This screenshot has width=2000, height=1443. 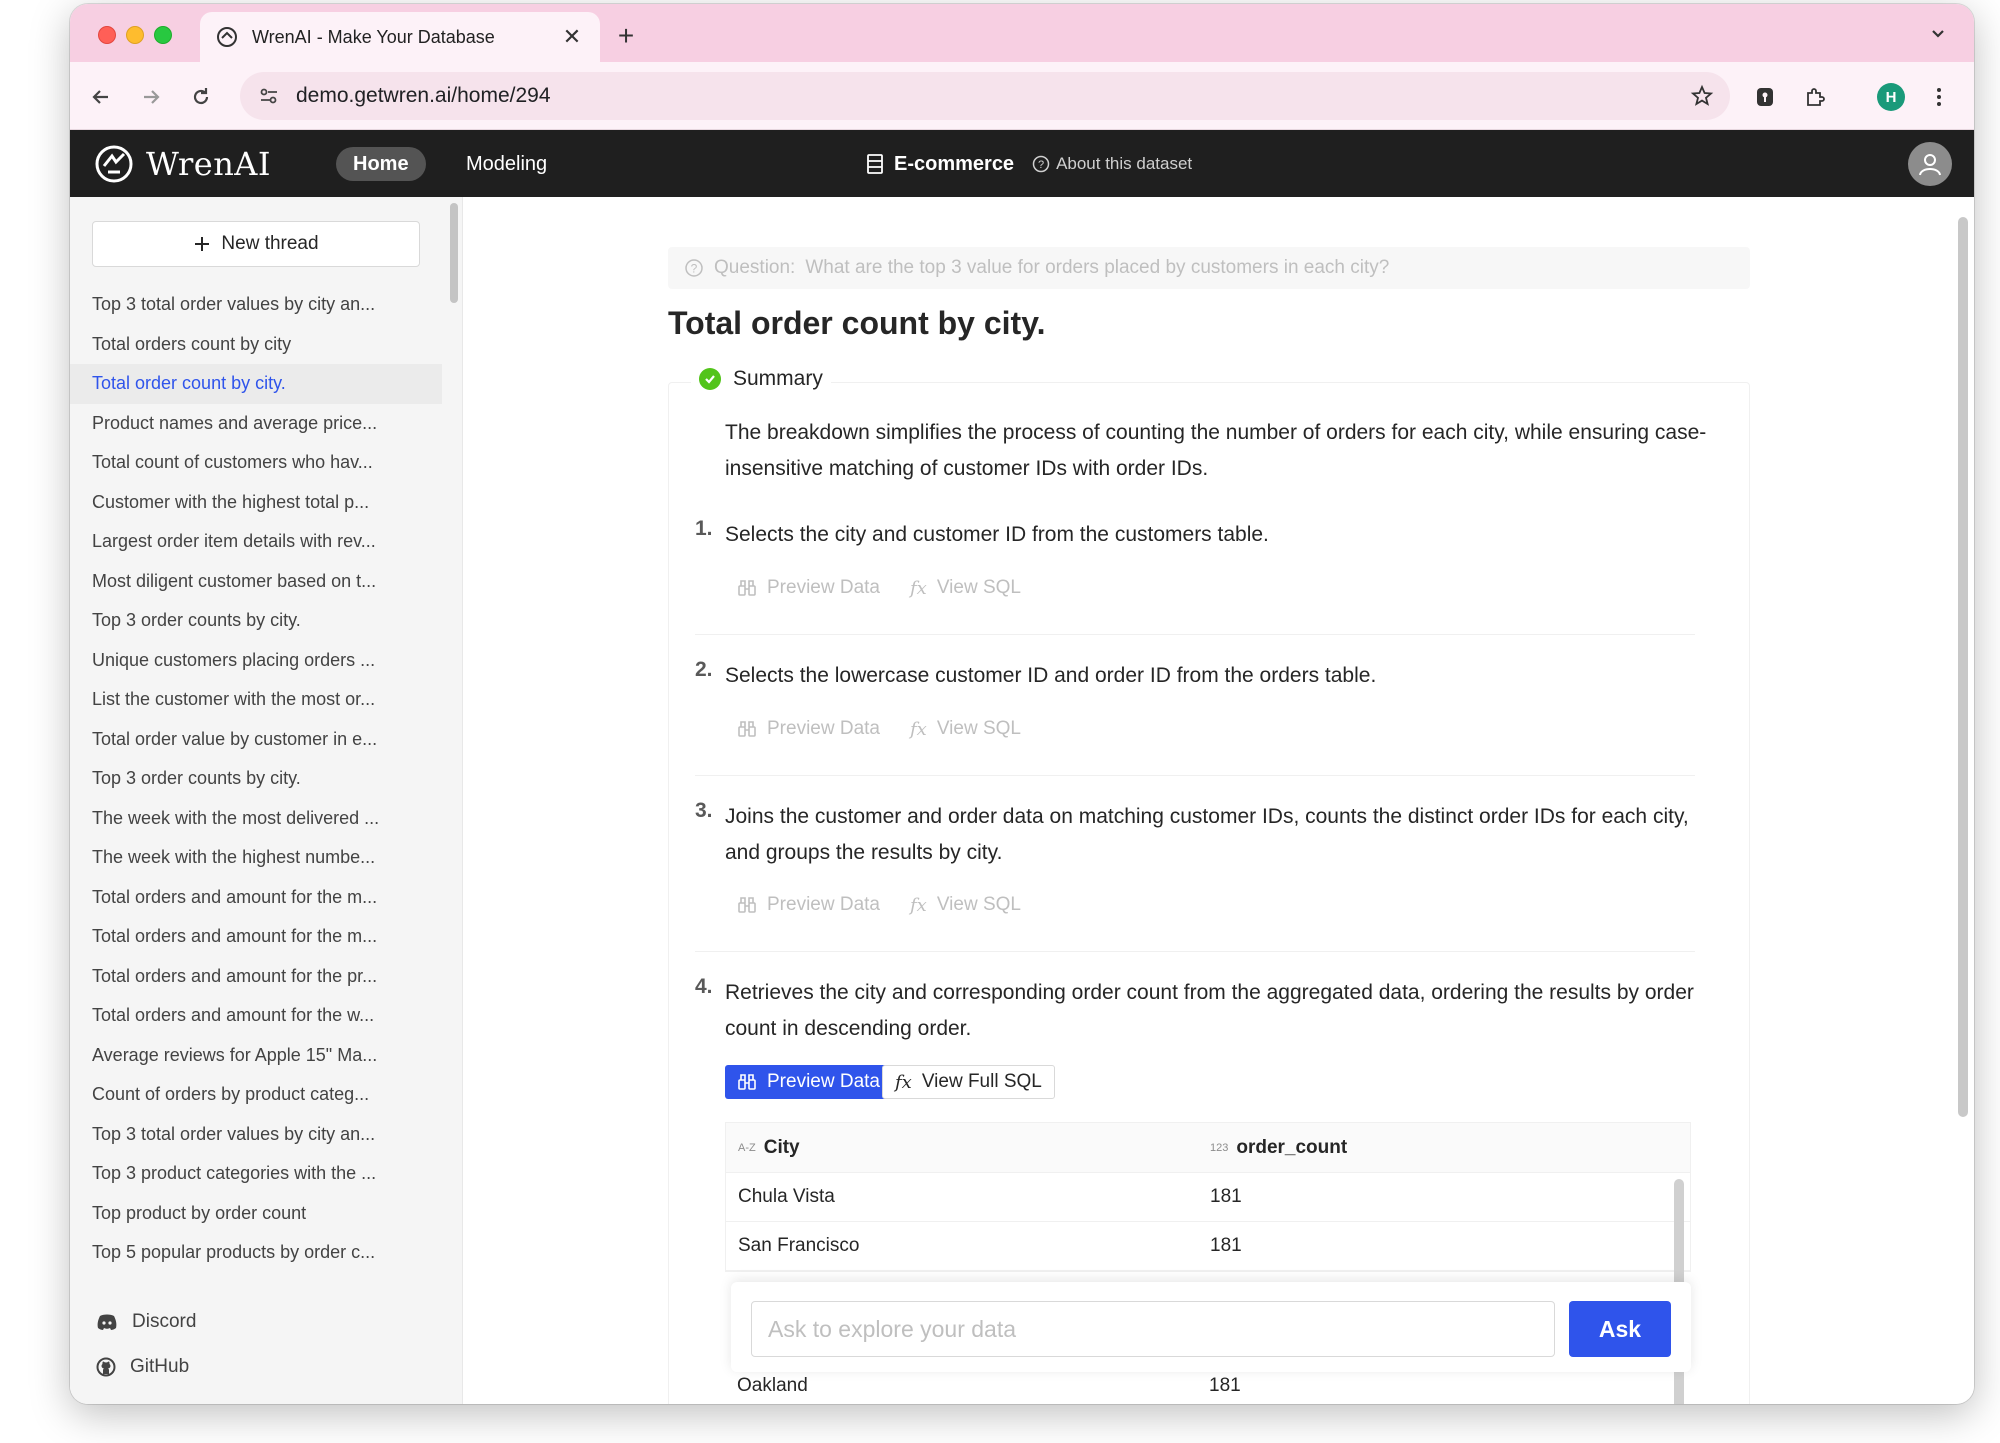 What do you see at coordinates (1195, 634) in the screenshot?
I see `step-divider` at bounding box center [1195, 634].